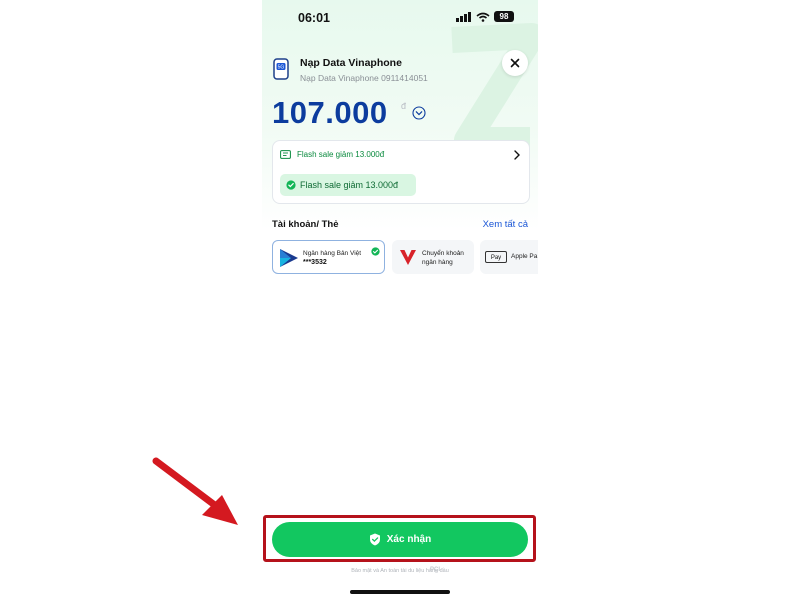  Describe the element at coordinates (341, 154) in the screenshot. I see `promo-row-text: Flash sale giảm 13.000đ` at that location.